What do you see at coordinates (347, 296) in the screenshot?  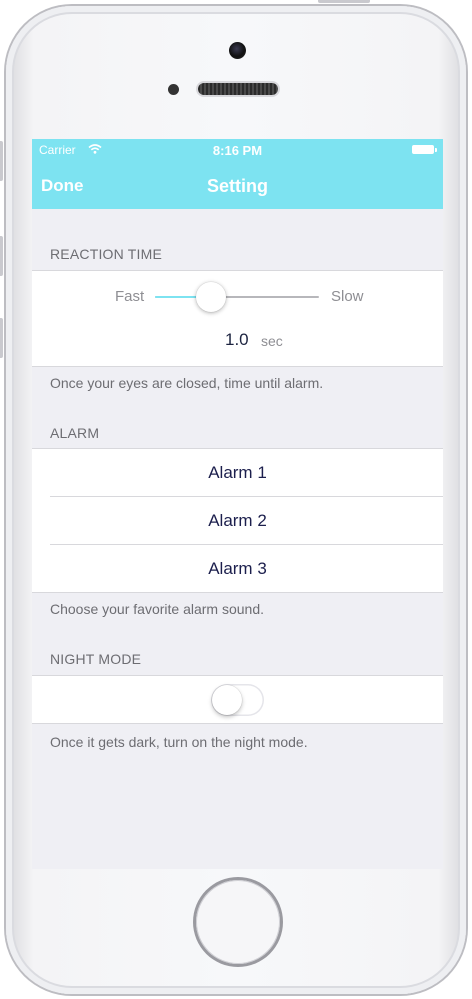 I see `slider-max-label: Slow` at bounding box center [347, 296].